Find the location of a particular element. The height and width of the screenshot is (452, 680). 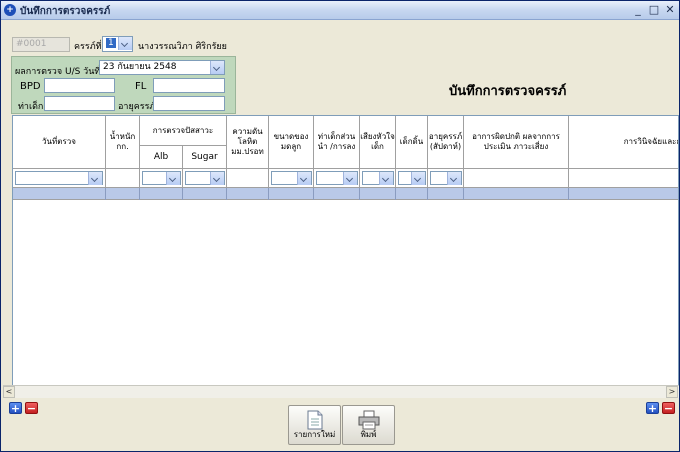

weight-cell is located at coordinates (123, 178).